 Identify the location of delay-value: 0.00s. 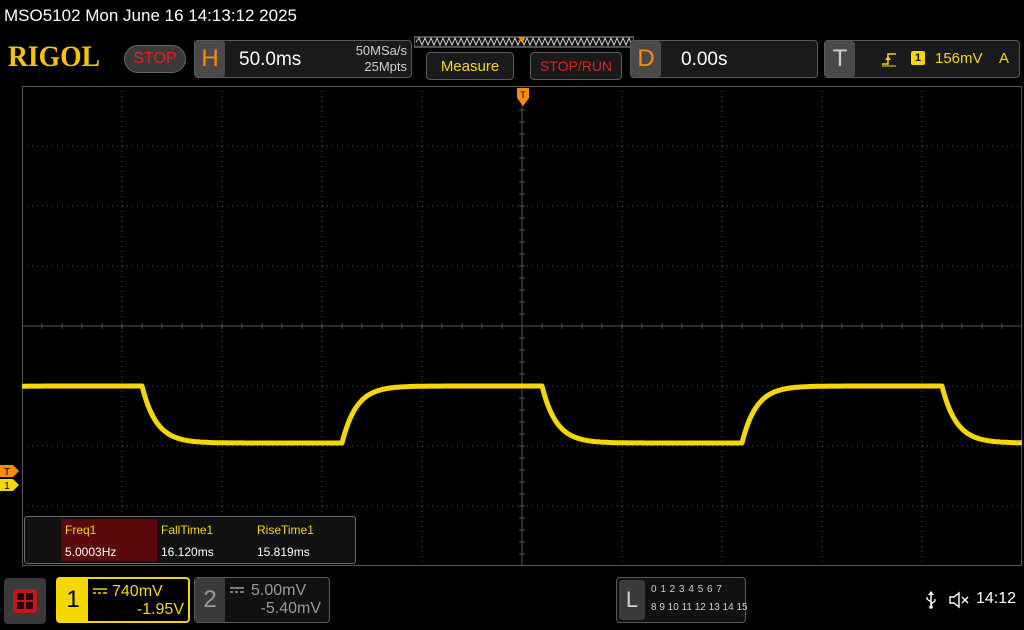
(704, 59).